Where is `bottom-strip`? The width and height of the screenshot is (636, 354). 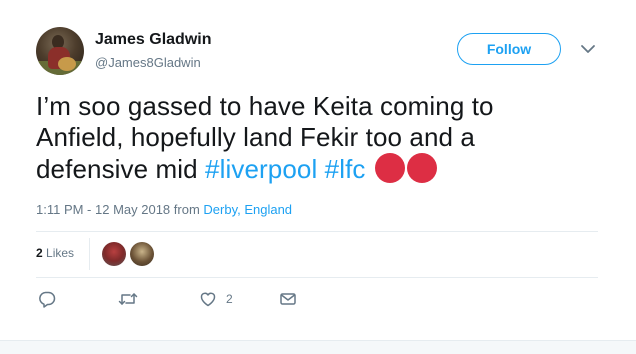 bottom-strip is located at coordinates (318, 347).